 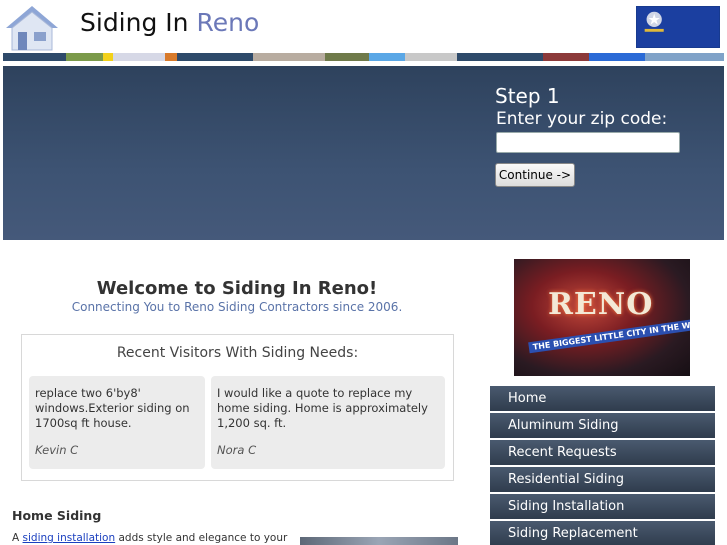 What do you see at coordinates (31, 27) in the screenshot?
I see `house-logo-icon` at bounding box center [31, 27].